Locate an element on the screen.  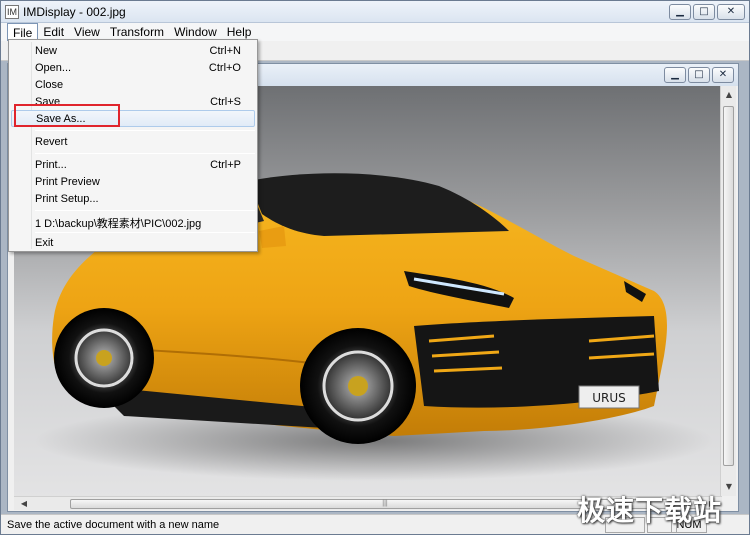
menu-item-print: Print... Ctrl+P is located at coordinates (133, 165).